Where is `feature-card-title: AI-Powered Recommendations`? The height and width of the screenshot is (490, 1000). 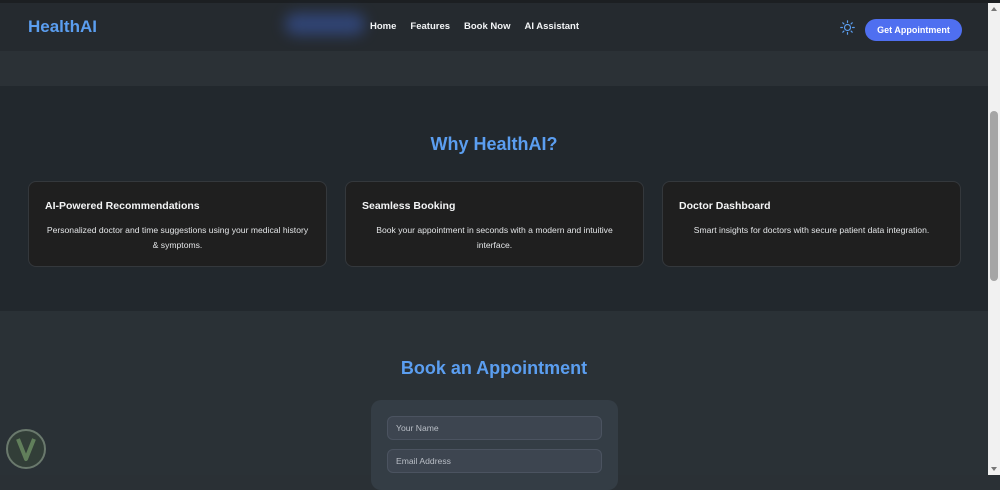
feature-card-title: AI-Powered Recommendations is located at coordinates (122, 206).